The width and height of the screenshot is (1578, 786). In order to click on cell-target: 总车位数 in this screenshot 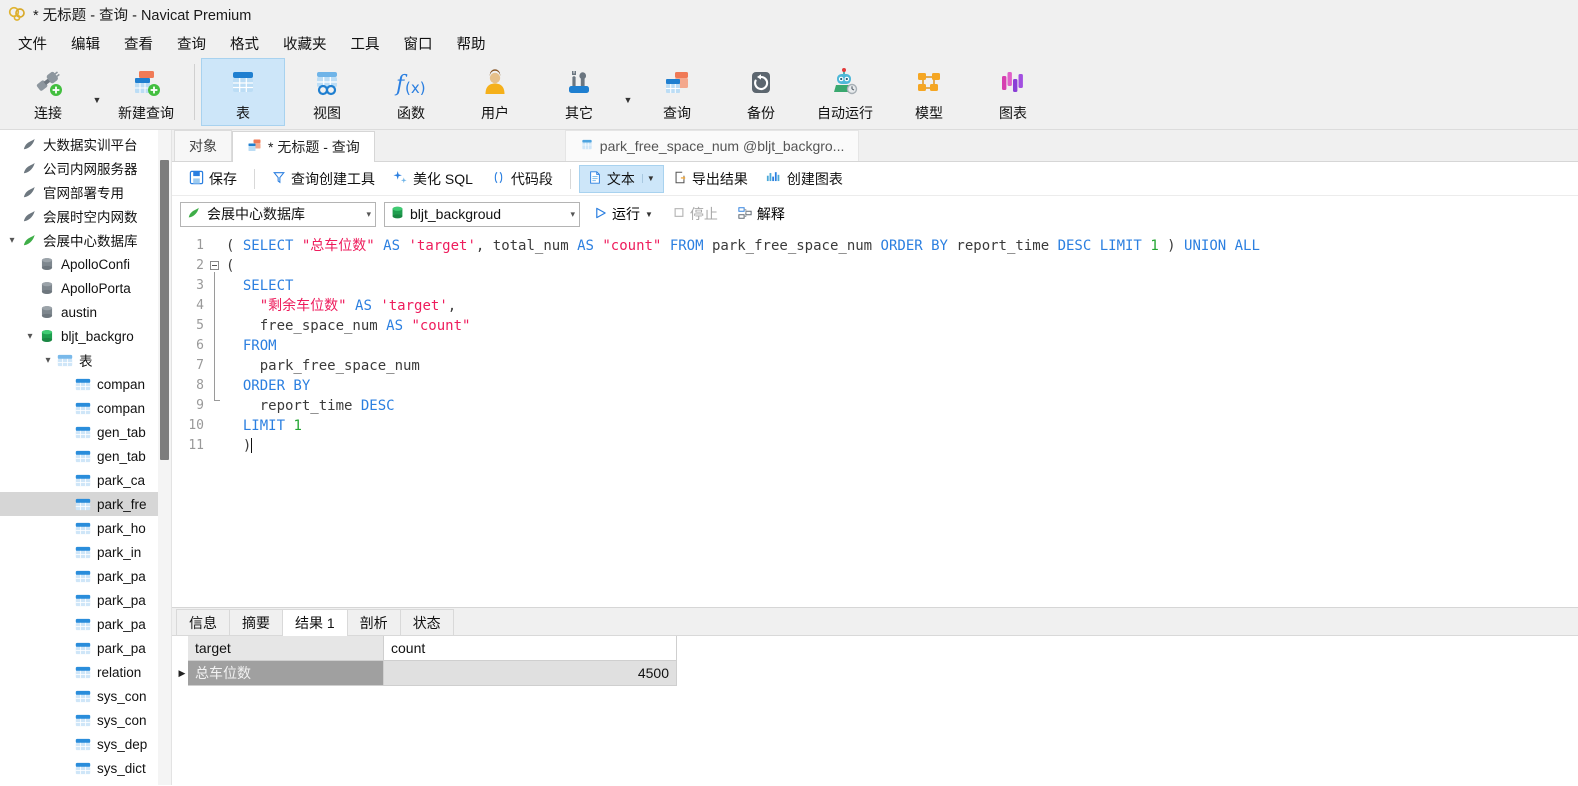, I will do `click(286, 673)`.